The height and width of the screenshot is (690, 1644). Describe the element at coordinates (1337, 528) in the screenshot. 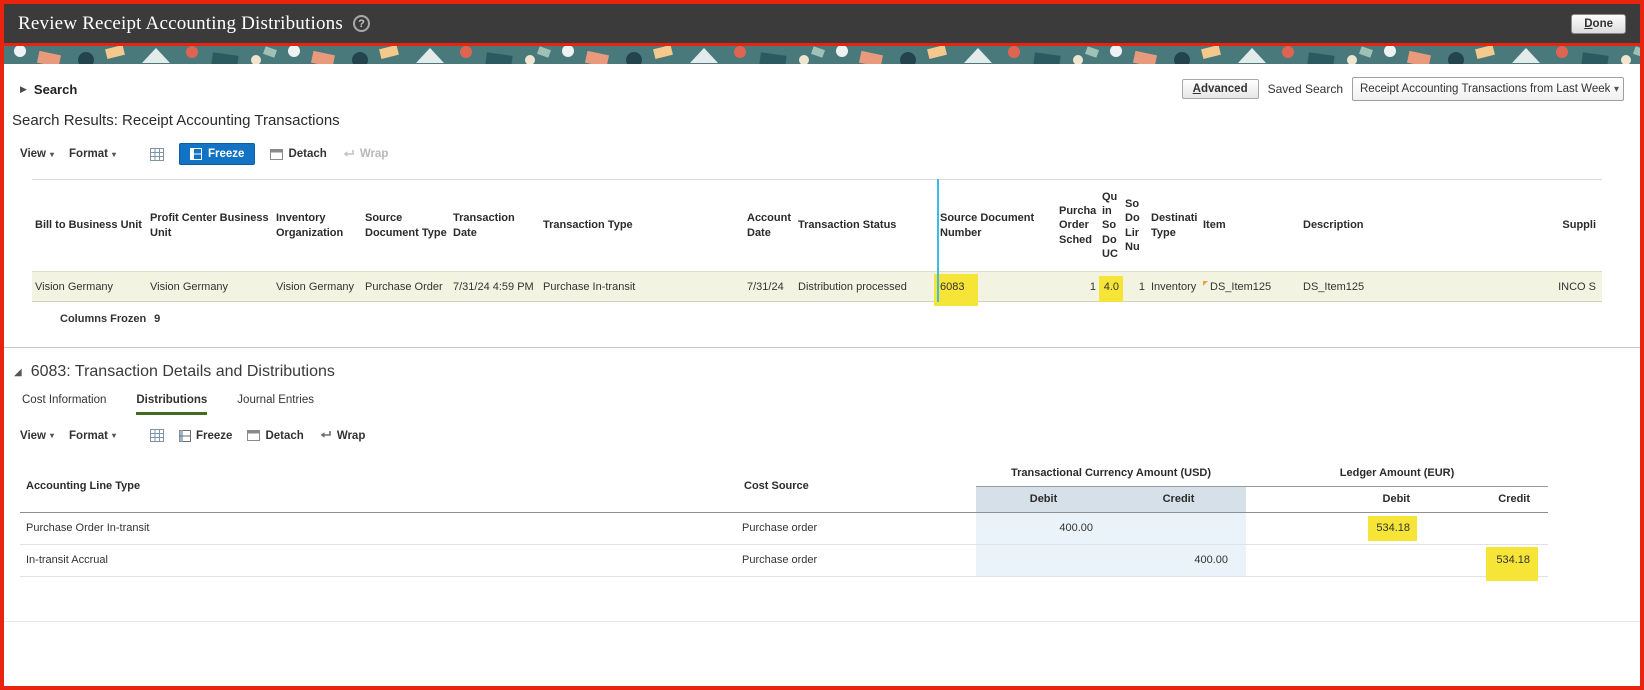

I see `cell-eur-debit: 534.18` at that location.